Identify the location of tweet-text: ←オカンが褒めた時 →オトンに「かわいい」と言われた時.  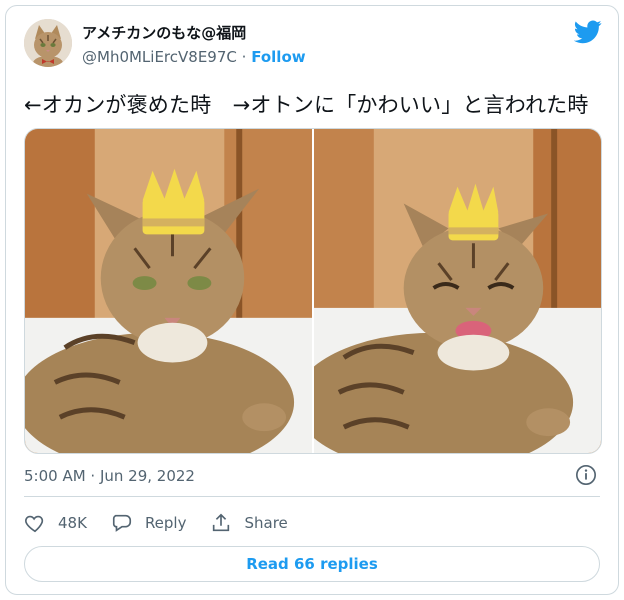
(306, 105).